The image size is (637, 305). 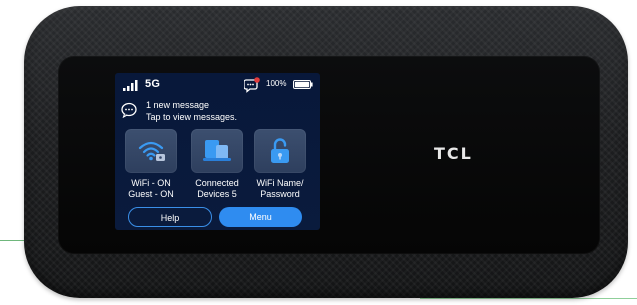 What do you see at coordinates (276, 83) in the screenshot?
I see `battery-percent: 100%` at bounding box center [276, 83].